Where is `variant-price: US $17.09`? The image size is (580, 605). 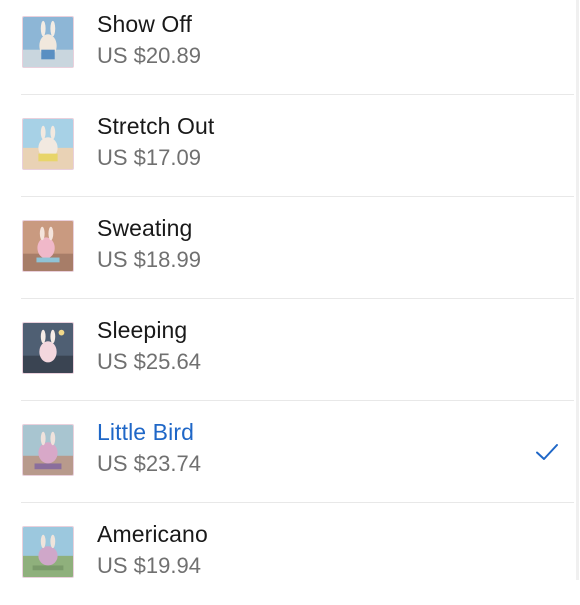 variant-price: US $17.09 is located at coordinates (149, 157).